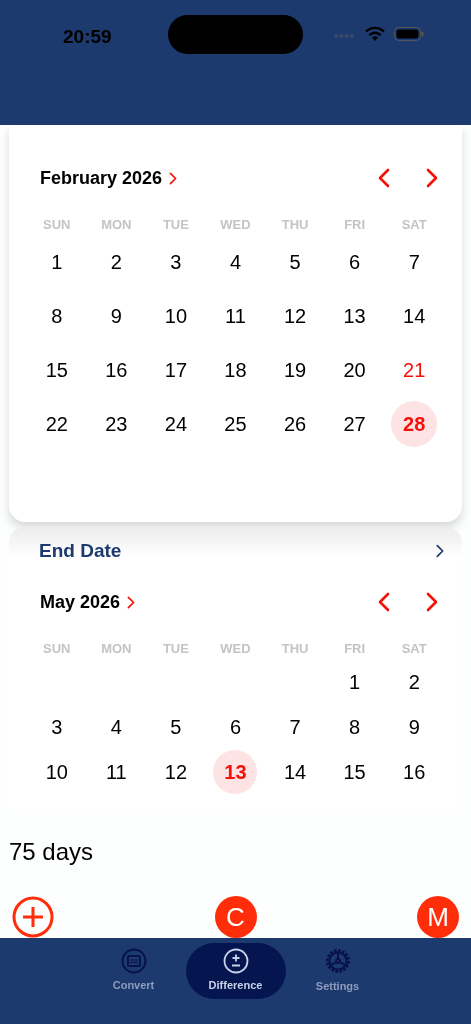  What do you see at coordinates (295, 370) in the screenshot?
I see `calendar-day: 19` at bounding box center [295, 370].